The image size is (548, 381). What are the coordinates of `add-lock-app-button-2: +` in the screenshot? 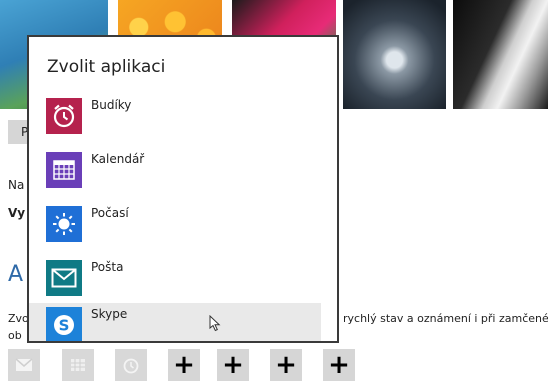 It's located at (233, 365).